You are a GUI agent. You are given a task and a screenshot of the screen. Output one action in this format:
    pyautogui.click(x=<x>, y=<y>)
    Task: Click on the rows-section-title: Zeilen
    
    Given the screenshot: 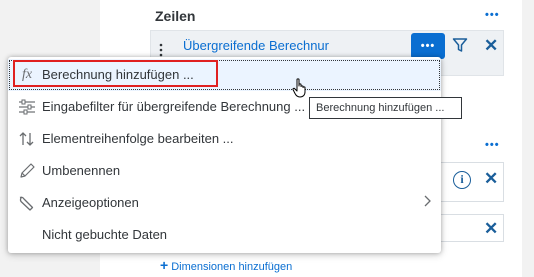 What is the action you would take?
    pyautogui.click(x=175, y=16)
    